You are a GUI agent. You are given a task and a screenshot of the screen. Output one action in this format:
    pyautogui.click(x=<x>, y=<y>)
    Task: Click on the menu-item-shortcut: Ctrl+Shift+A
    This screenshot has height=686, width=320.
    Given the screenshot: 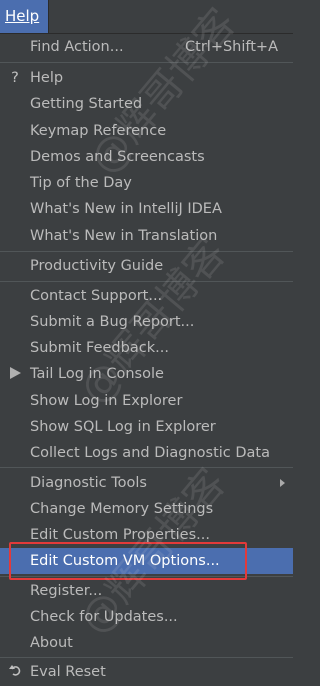 What is the action you would take?
    pyautogui.click(x=231, y=47)
    